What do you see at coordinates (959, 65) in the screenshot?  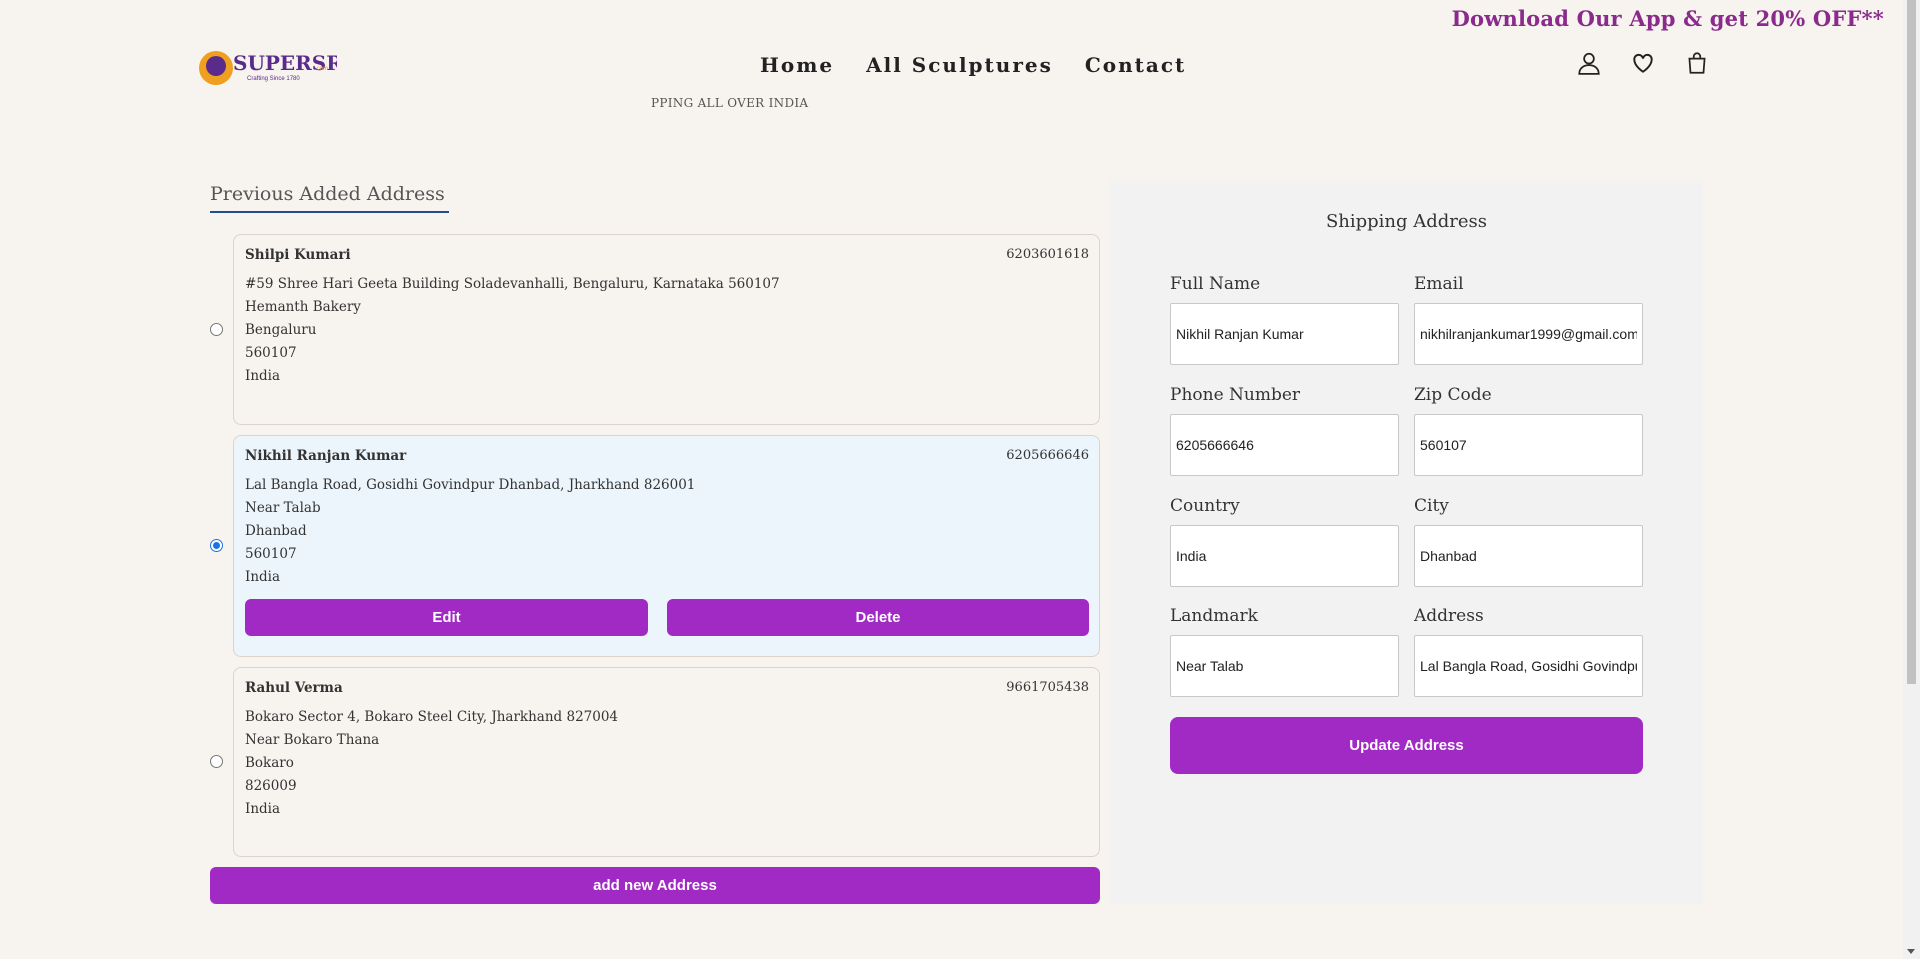 I see `nav-all-sculptures: All Sculptures` at bounding box center [959, 65].